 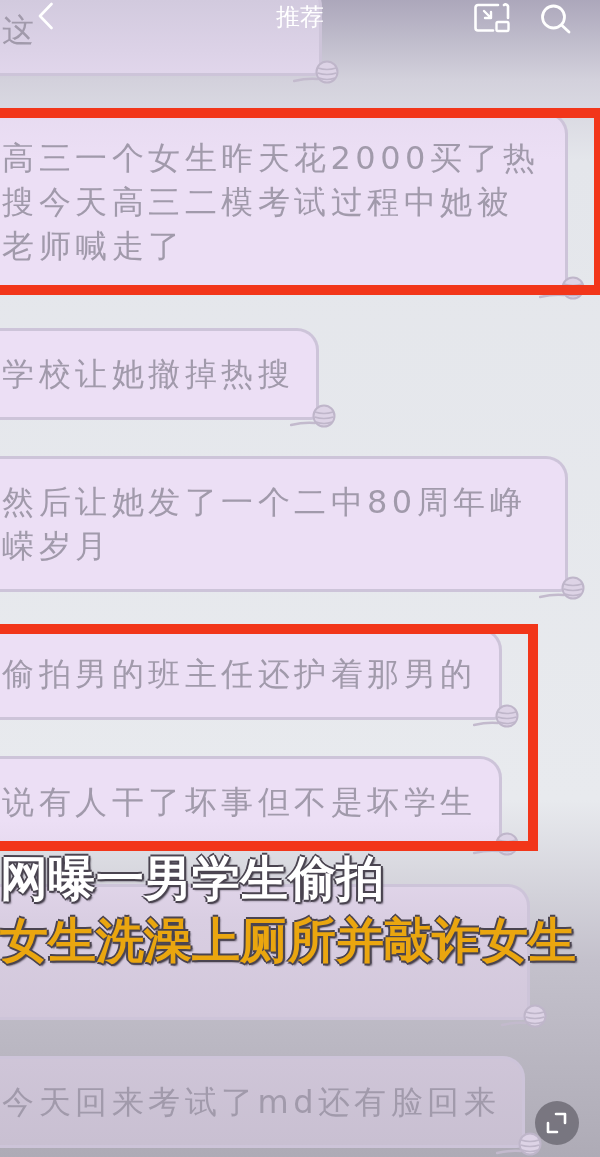 I want to click on message-text: 高三一个女生昨天花2000买了热搜今天高三二模考试过程中她被老师喊走了, so click(x=271, y=202).